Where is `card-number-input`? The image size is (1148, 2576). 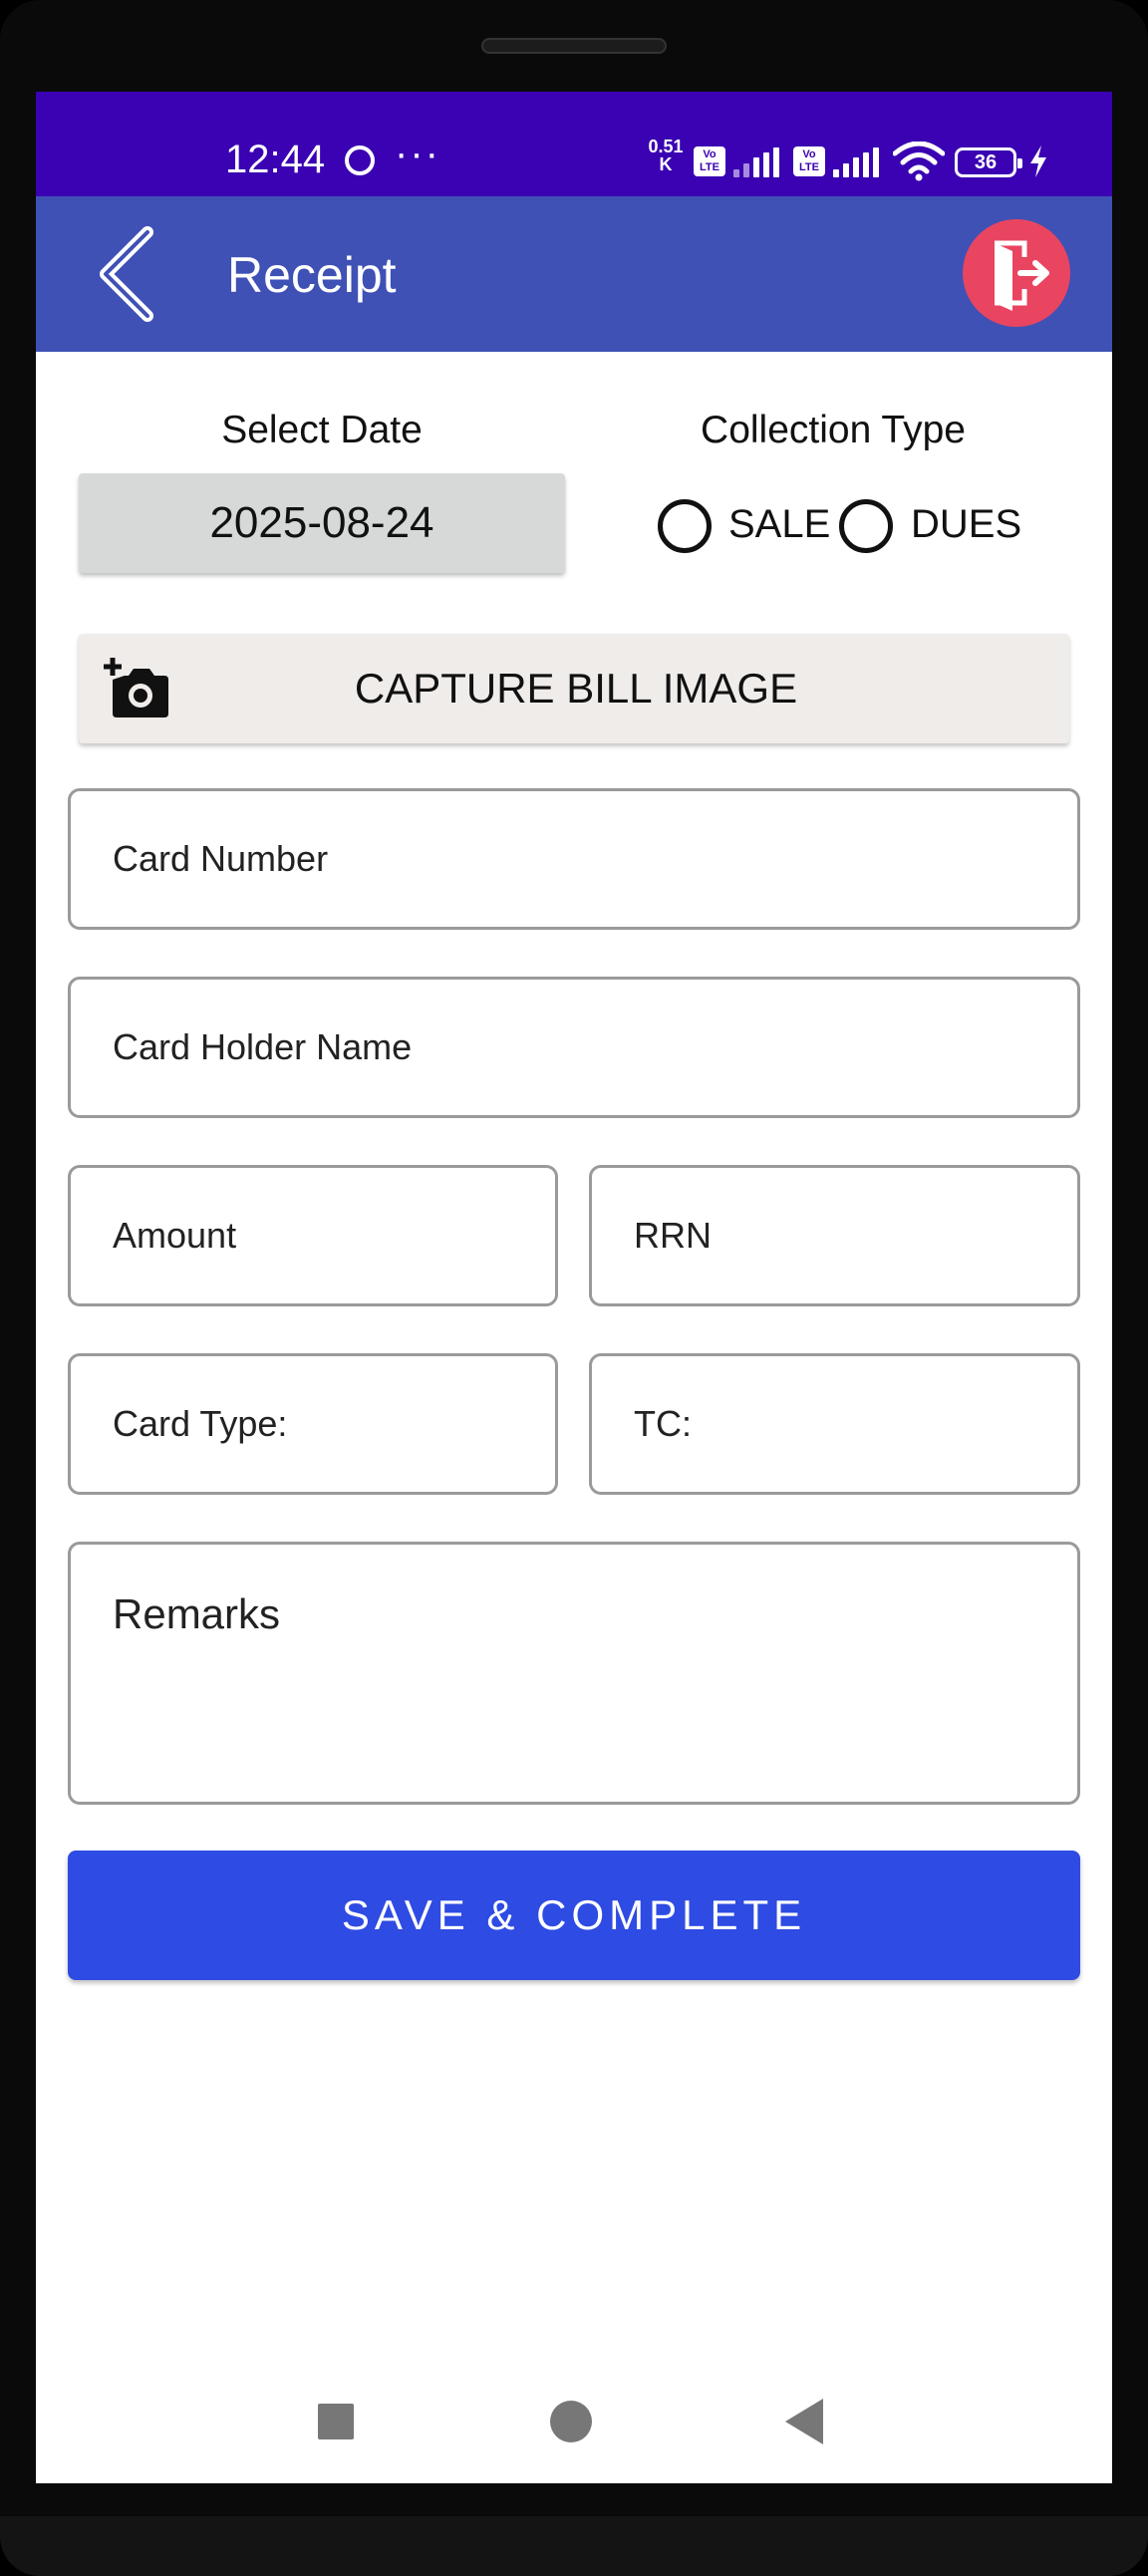 card-number-input is located at coordinates (586, 859).